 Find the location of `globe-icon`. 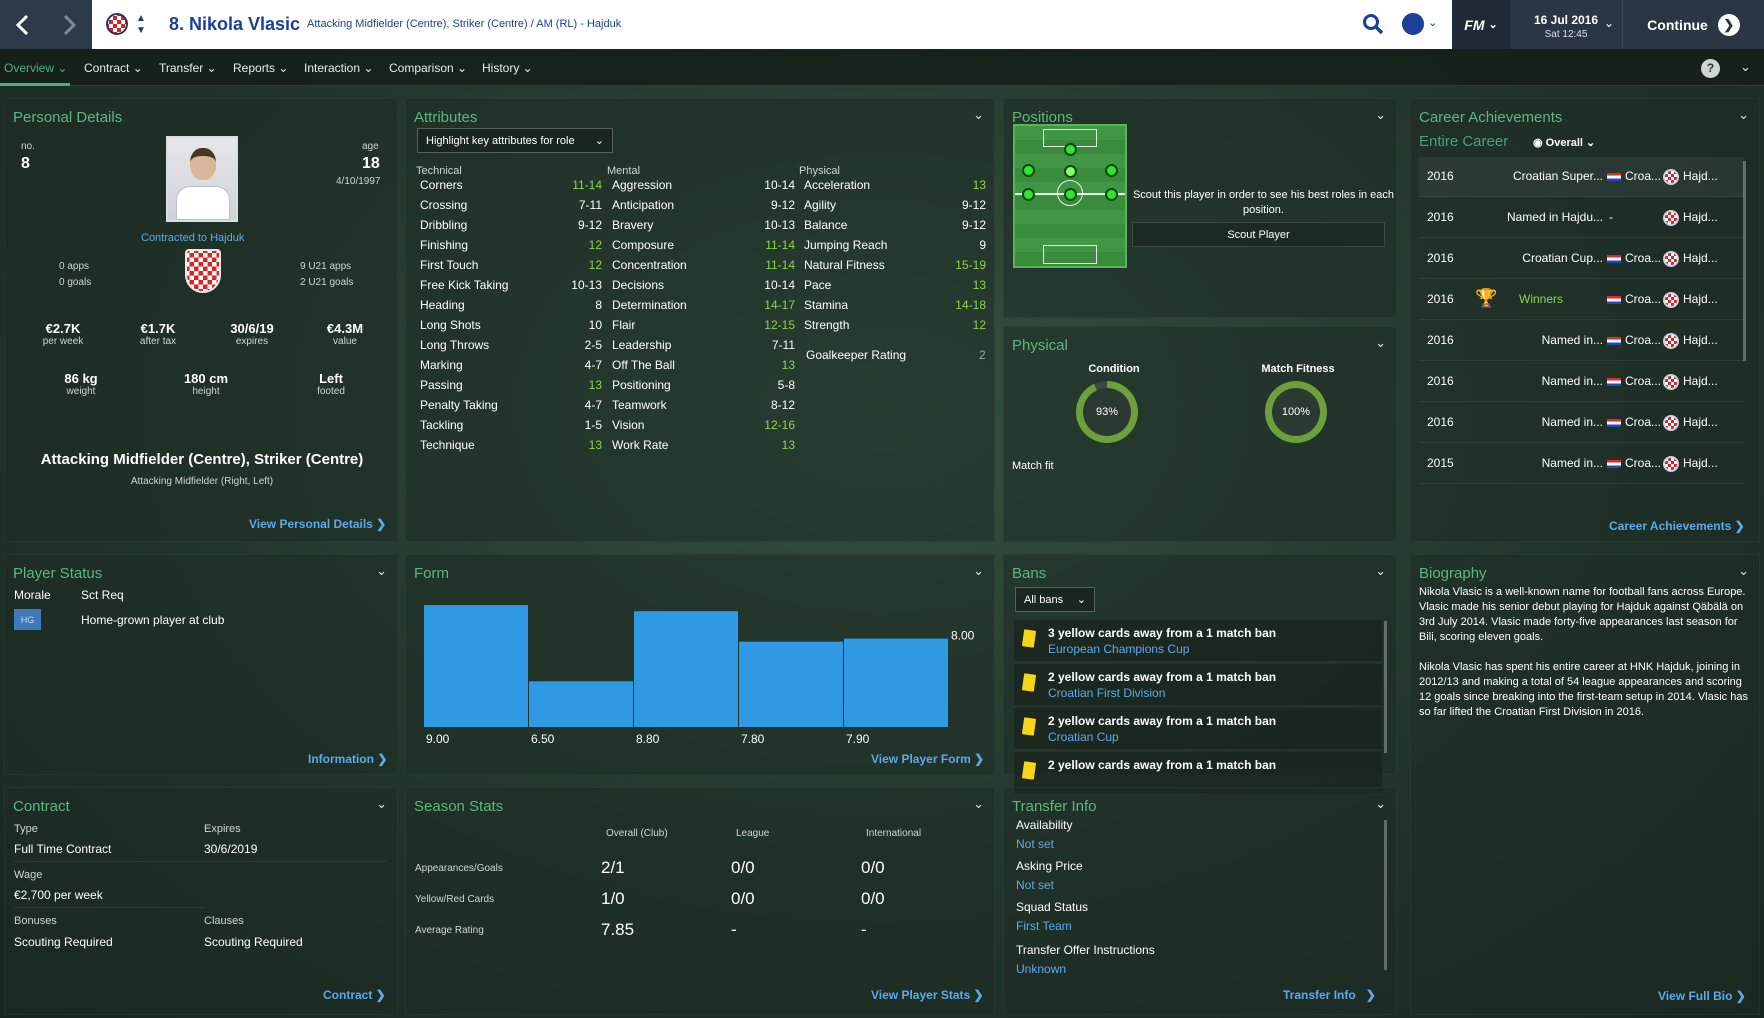

globe-icon is located at coordinates (1413, 24).